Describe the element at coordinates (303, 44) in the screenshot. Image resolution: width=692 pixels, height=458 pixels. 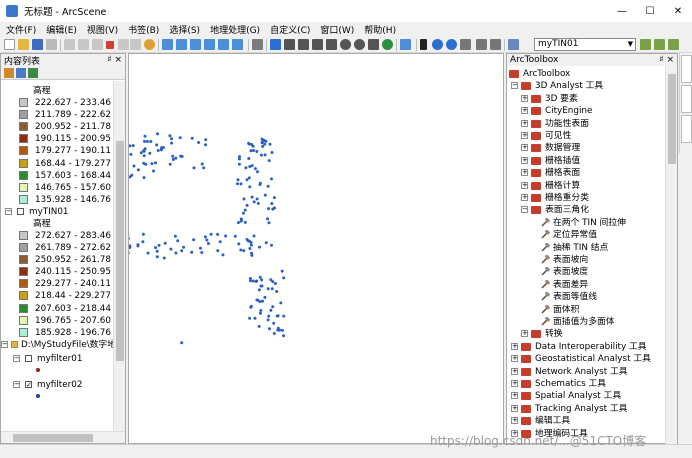
I see `target-center-icon` at that location.